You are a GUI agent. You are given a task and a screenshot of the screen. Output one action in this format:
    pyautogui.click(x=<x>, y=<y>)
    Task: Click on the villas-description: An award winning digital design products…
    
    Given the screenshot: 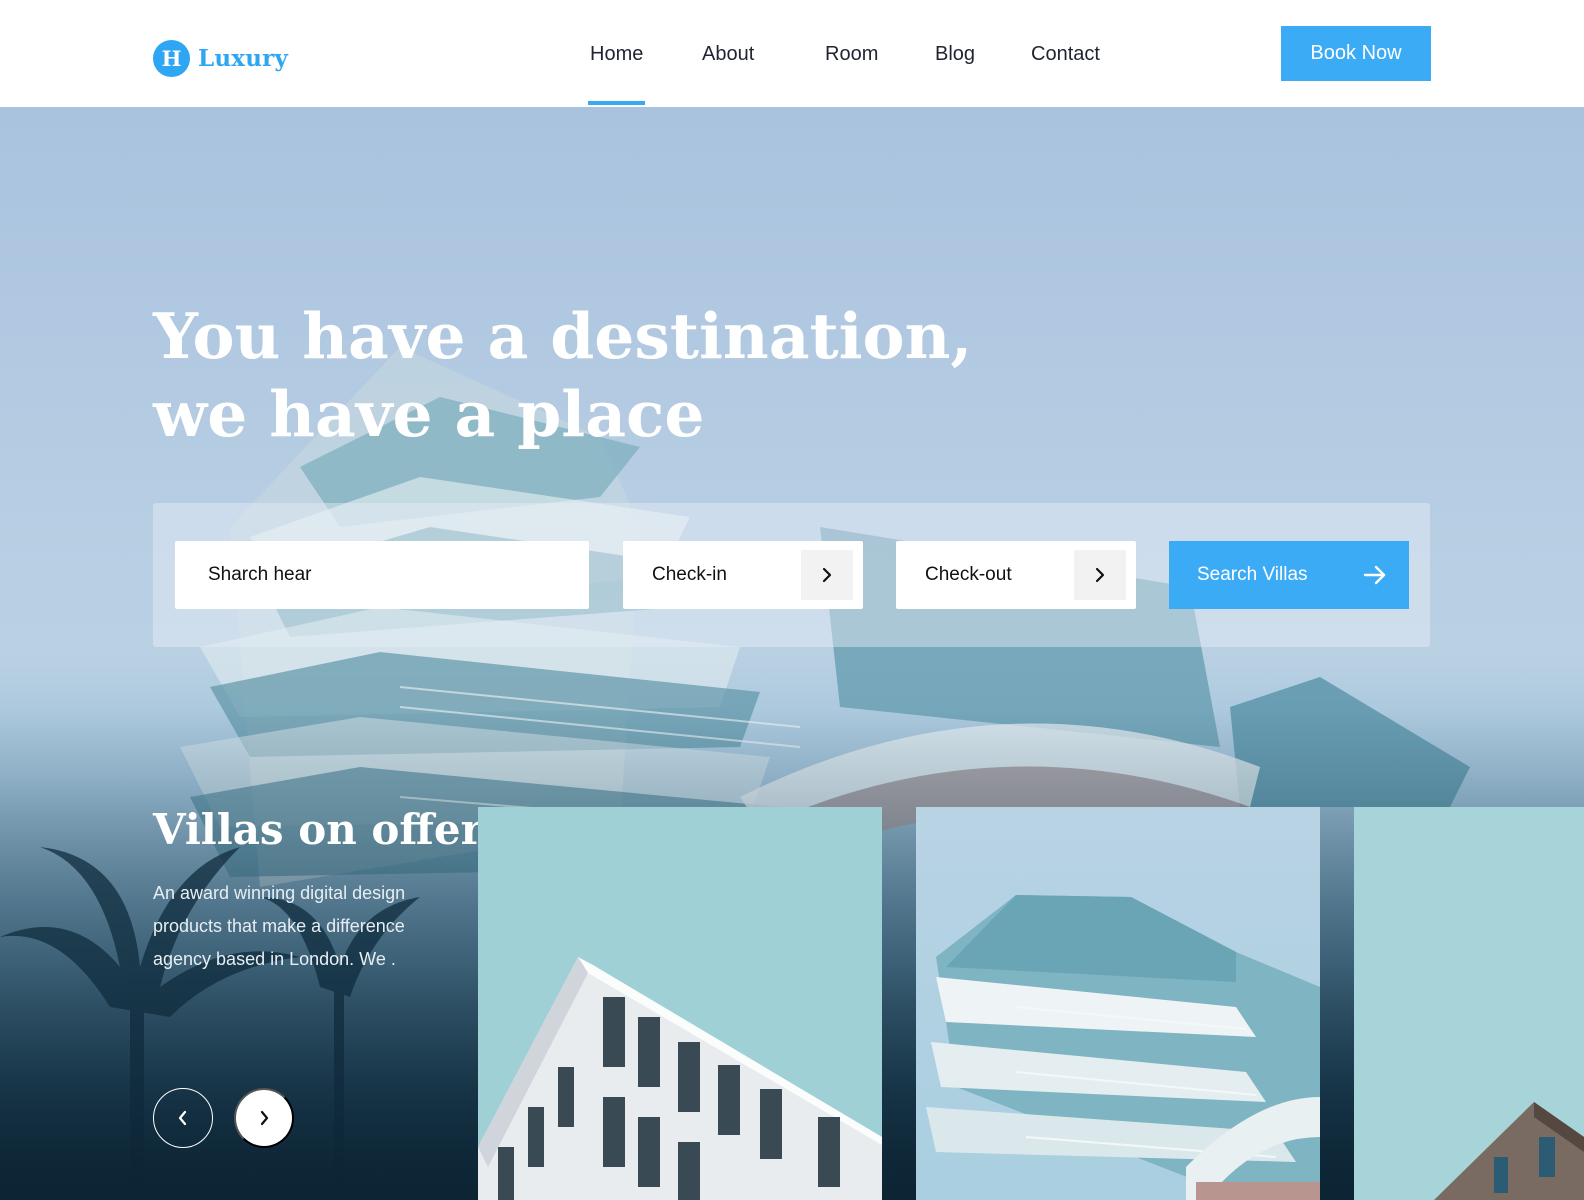 What is the action you would take?
    pyautogui.click(x=279, y=926)
    